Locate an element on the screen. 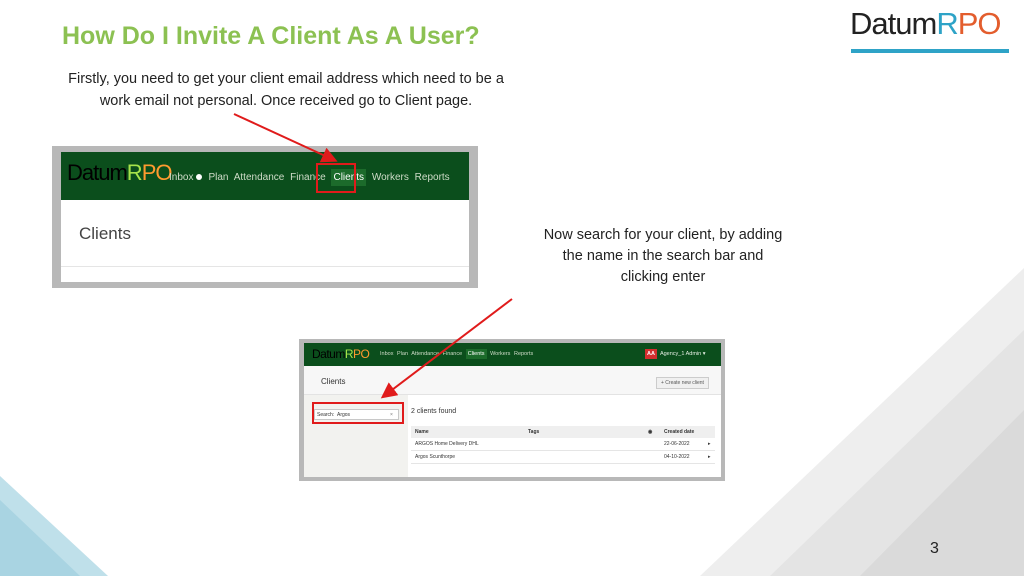 This screenshot has height=576, width=1024. arrow-to-search is located at coordinates (446, 348).